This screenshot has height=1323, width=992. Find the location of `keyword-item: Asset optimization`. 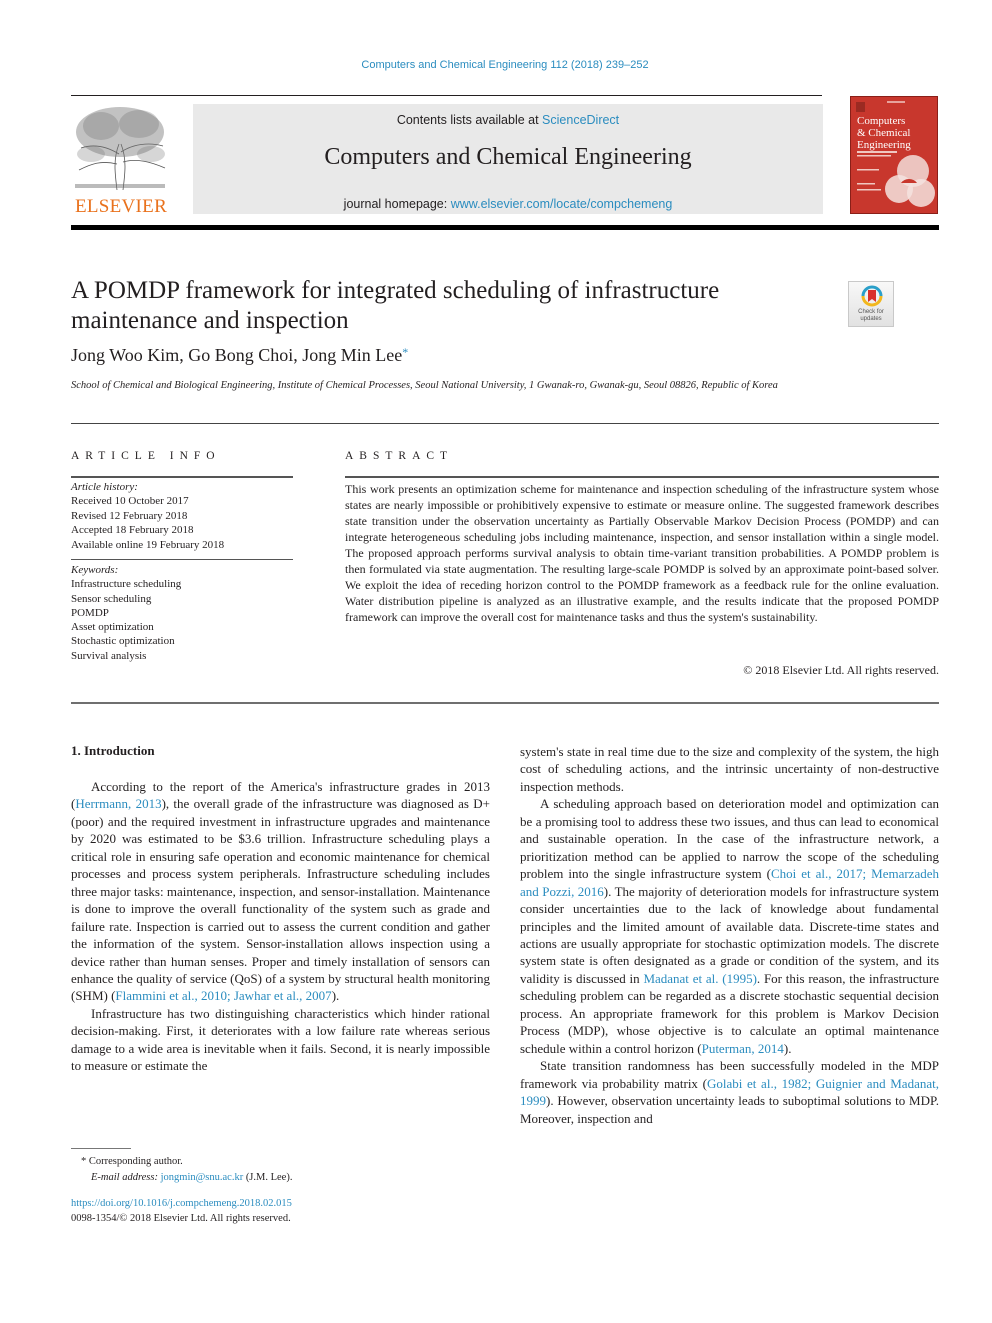

keyword-item: Asset optimization is located at coordinates (112, 627).